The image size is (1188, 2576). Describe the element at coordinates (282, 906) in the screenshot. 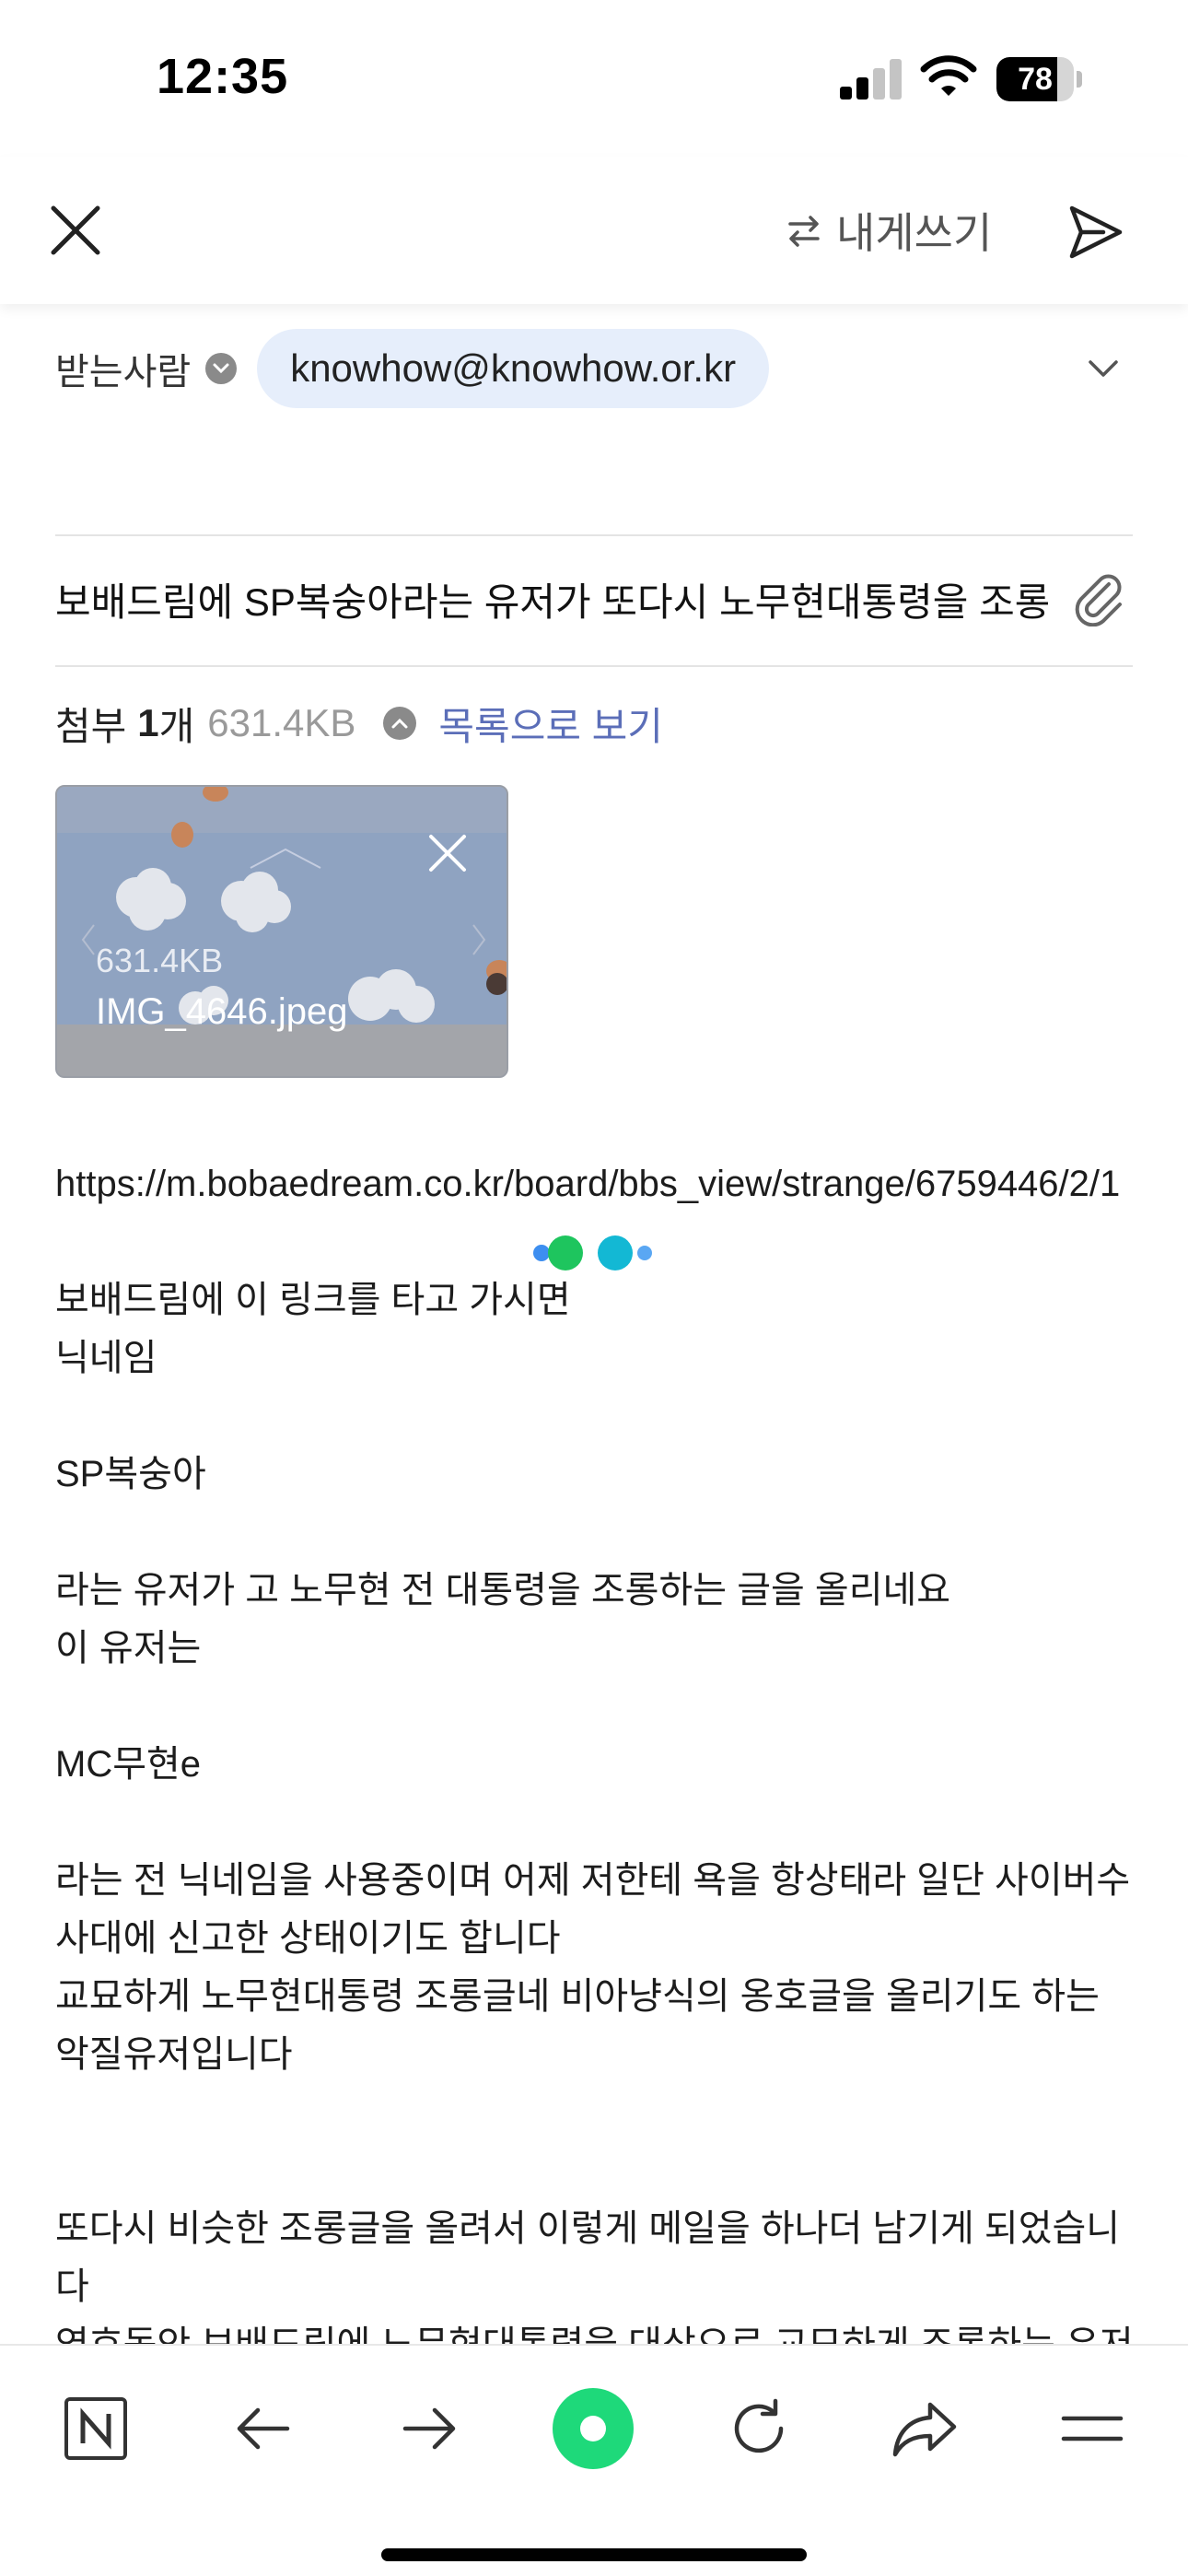

I see `attachment-preview-image` at that location.